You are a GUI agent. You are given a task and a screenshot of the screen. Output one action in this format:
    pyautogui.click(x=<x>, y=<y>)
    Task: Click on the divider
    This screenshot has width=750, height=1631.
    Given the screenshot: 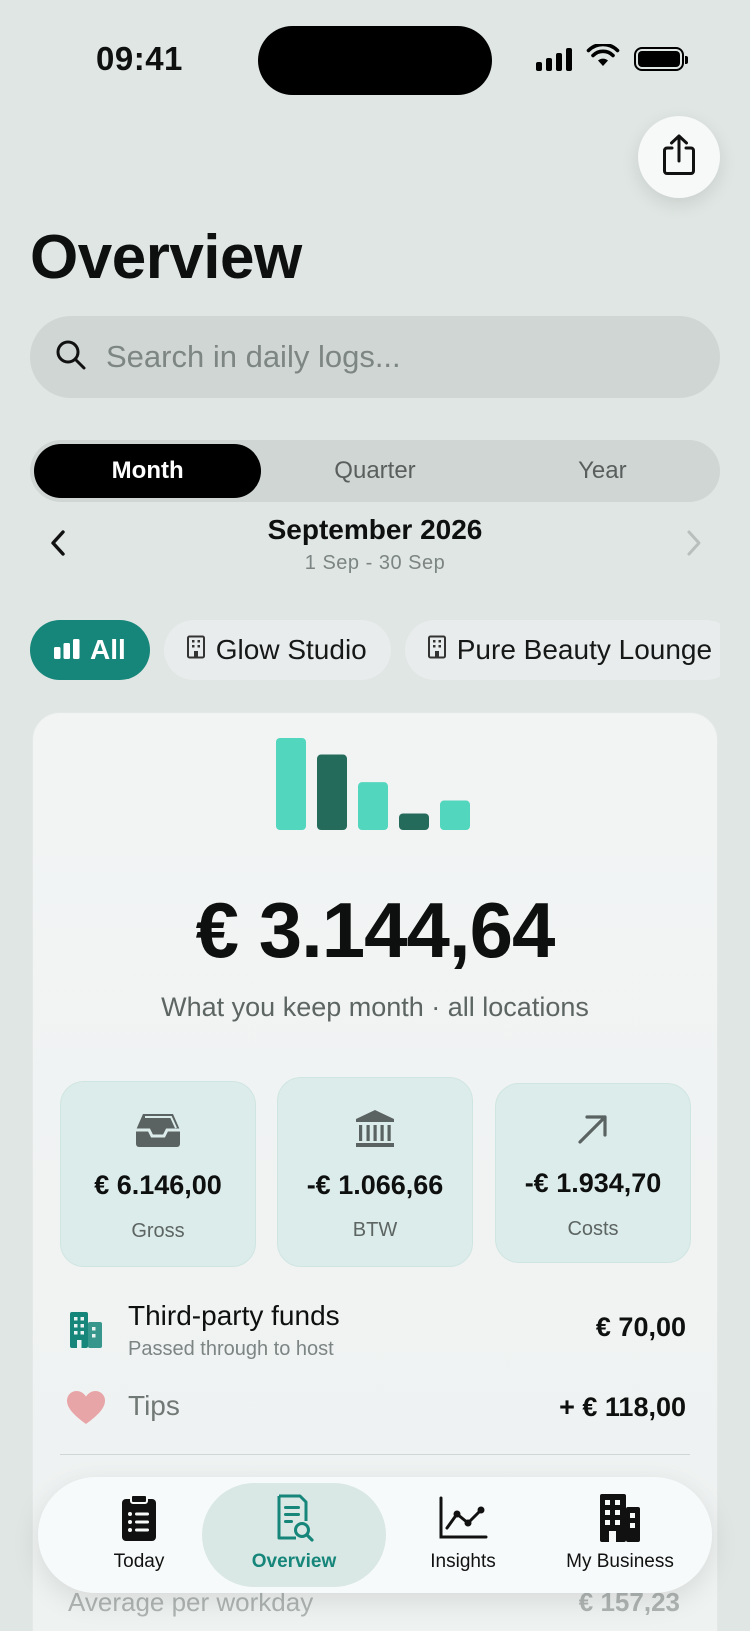 What is the action you would take?
    pyautogui.click(x=375, y=1454)
    